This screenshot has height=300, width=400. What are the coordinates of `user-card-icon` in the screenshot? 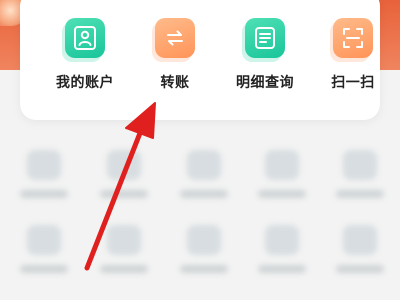 It's located at (85, 38).